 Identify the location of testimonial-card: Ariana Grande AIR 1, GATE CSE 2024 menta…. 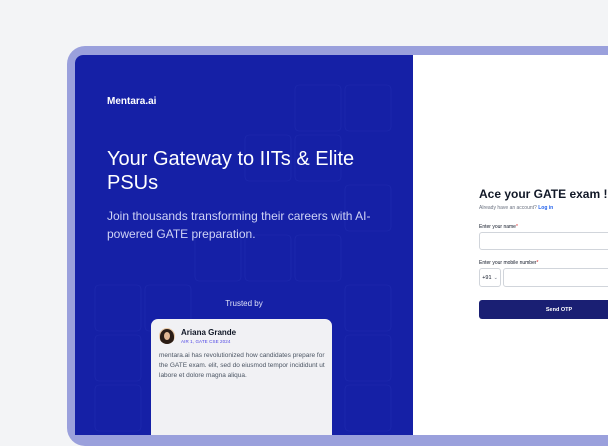
(241, 377).